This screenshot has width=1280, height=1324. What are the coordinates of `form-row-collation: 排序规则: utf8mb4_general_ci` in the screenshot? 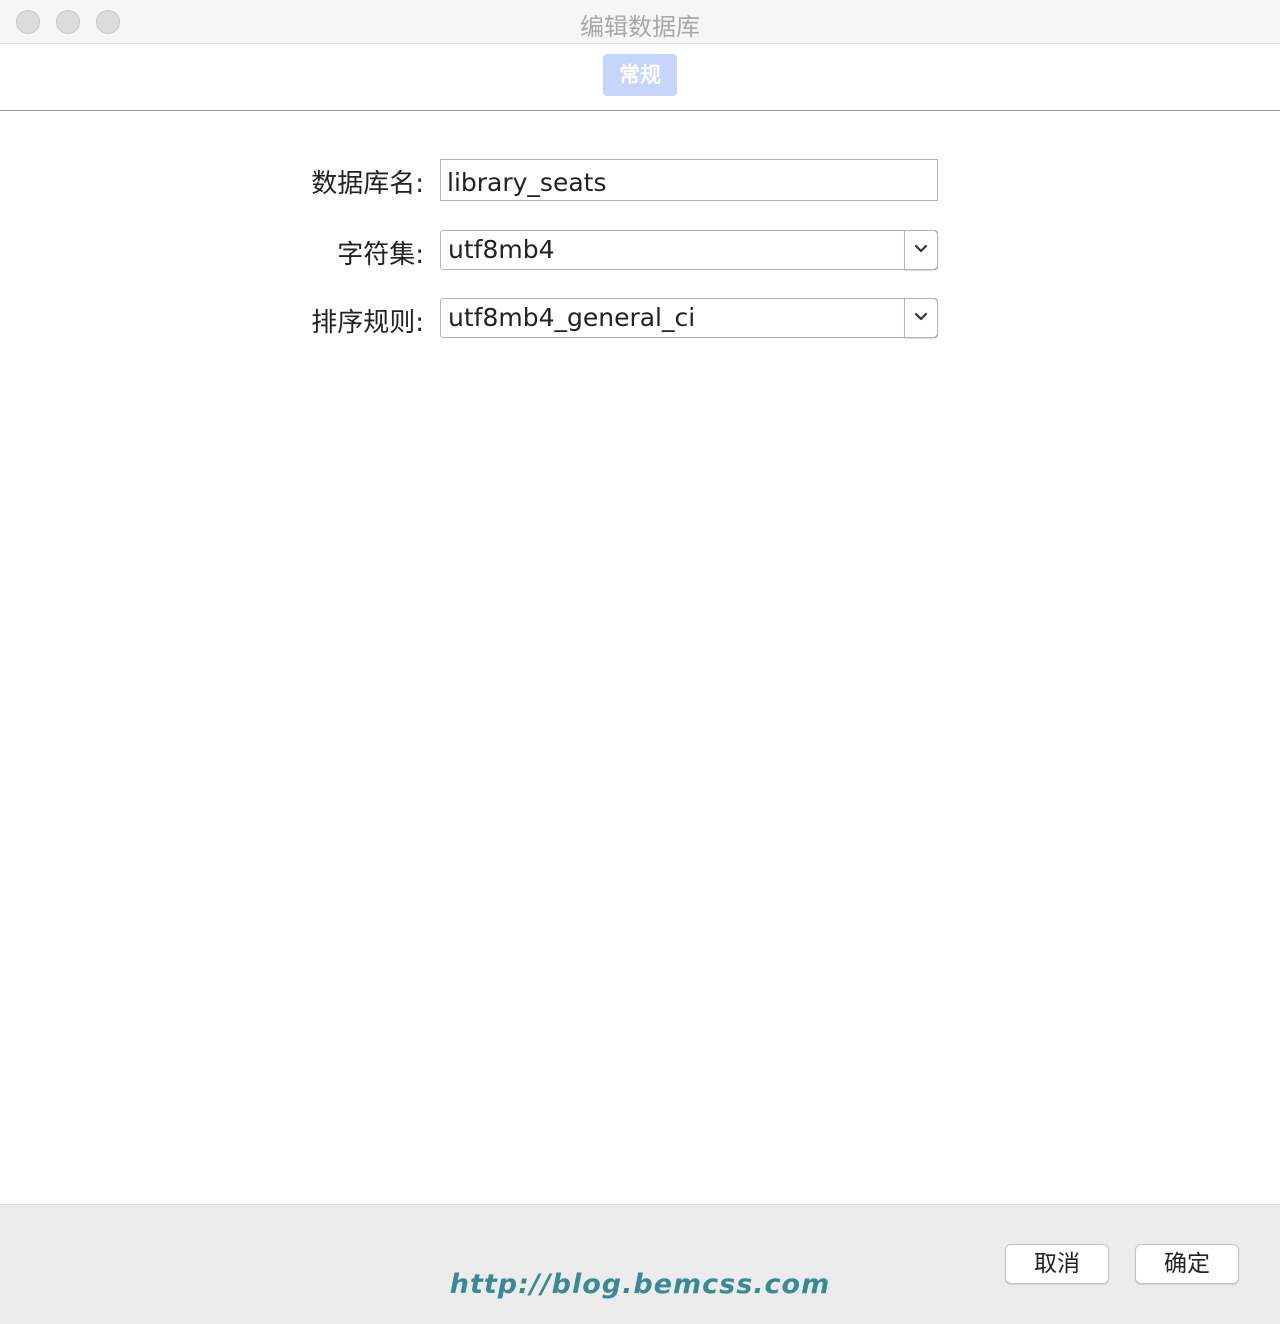 It's located at (640, 319).